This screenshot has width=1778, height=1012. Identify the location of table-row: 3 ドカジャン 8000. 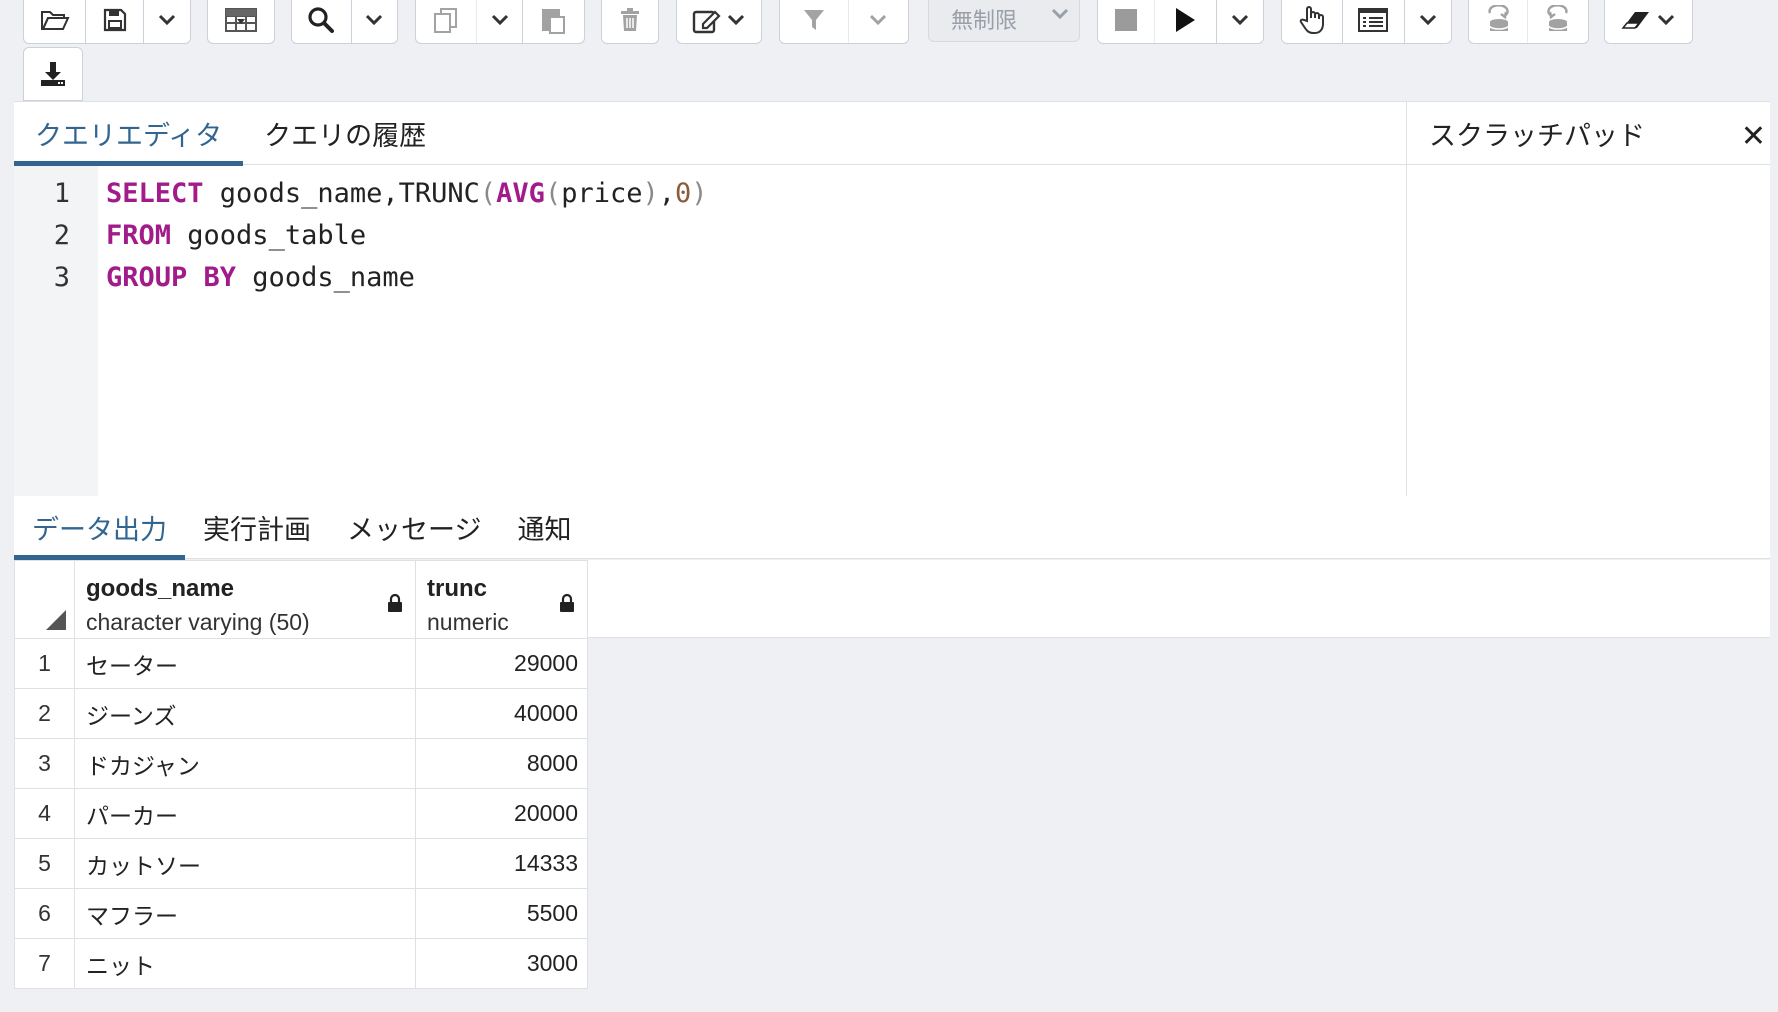
(301, 763).